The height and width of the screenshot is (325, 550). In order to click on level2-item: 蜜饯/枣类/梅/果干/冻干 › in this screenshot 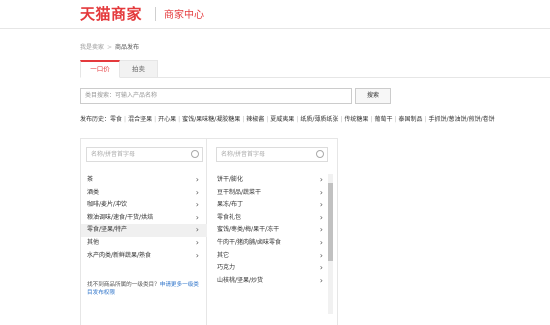, I will do `click(274, 230)`.